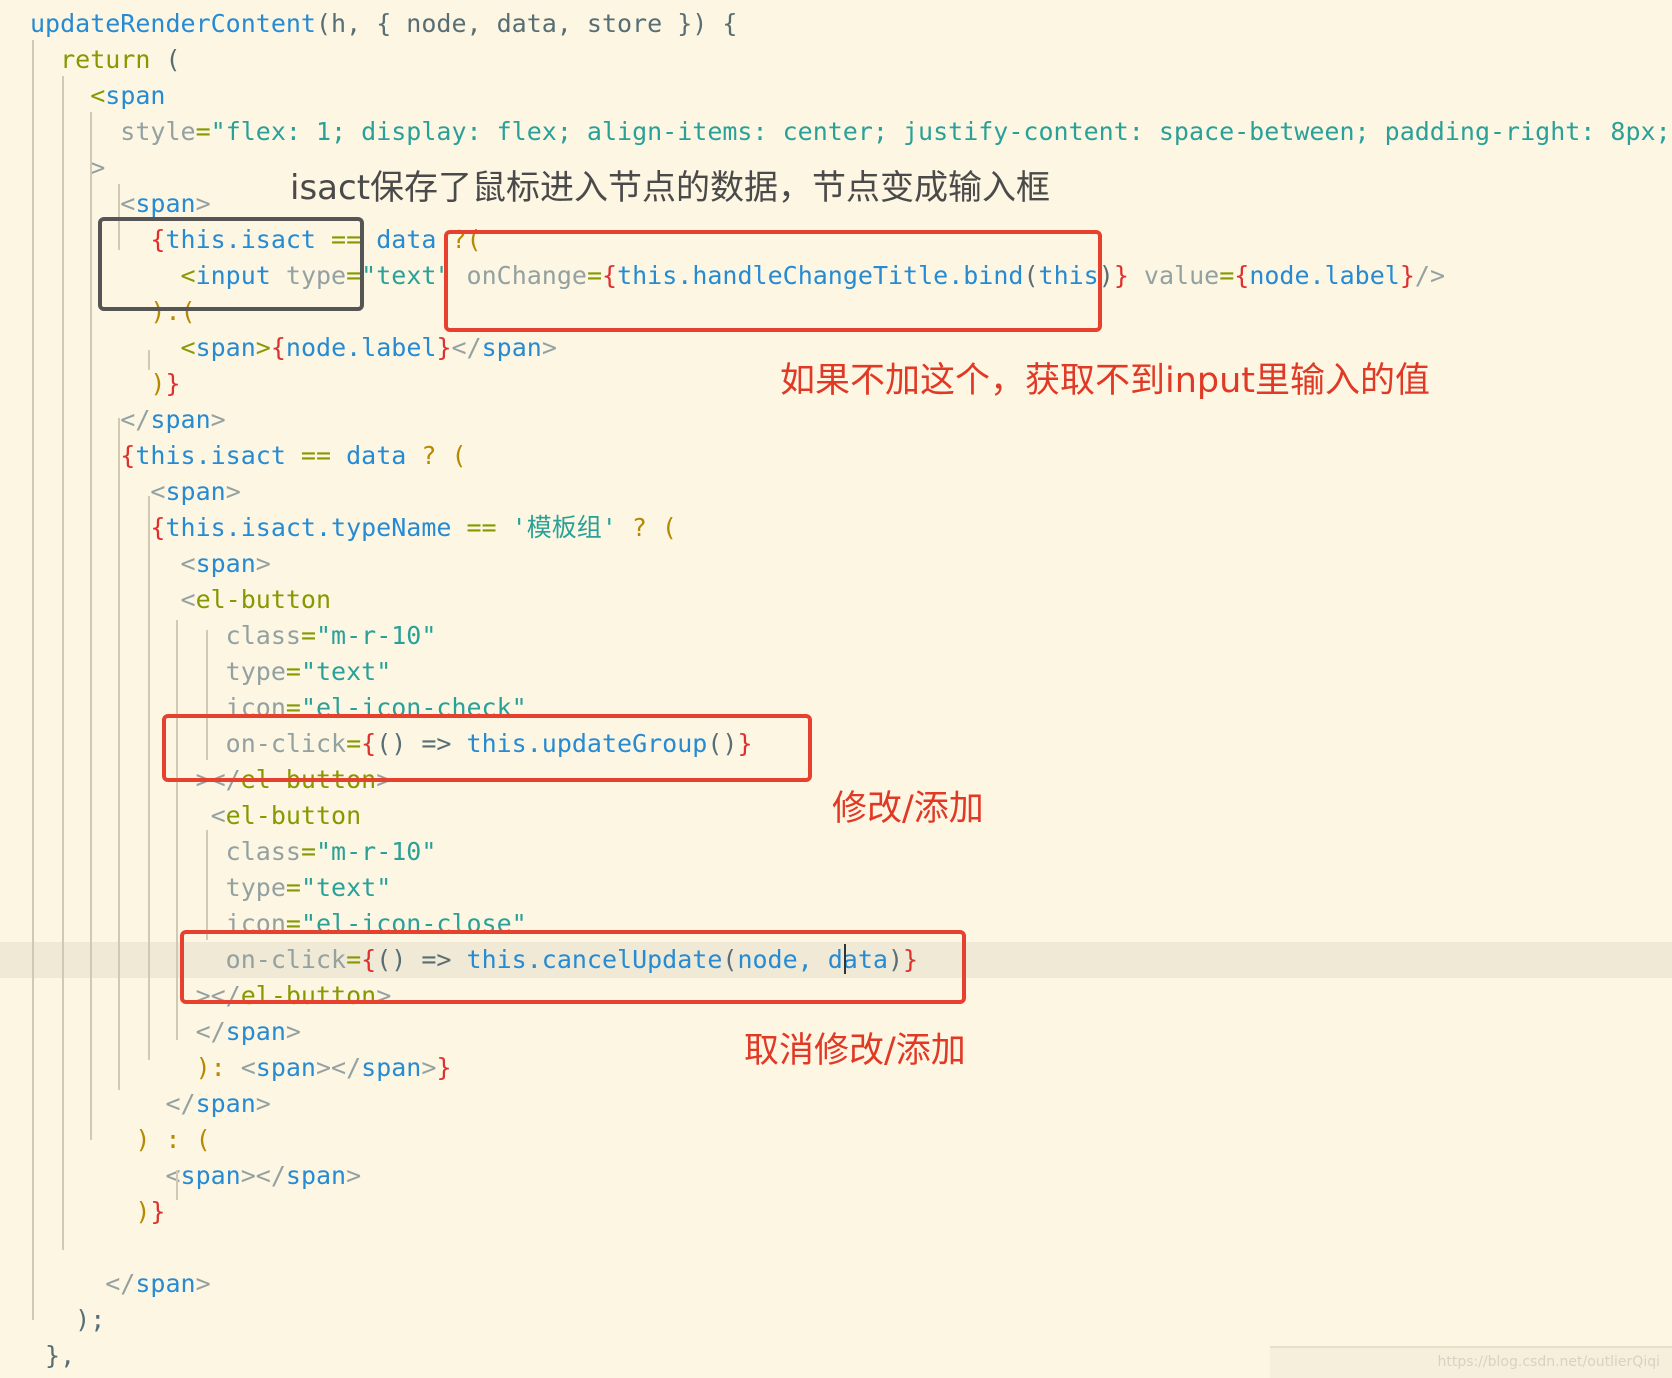 The image size is (1672, 1378). Describe the element at coordinates (836, 1248) in the screenshot. I see `code-line` at that location.